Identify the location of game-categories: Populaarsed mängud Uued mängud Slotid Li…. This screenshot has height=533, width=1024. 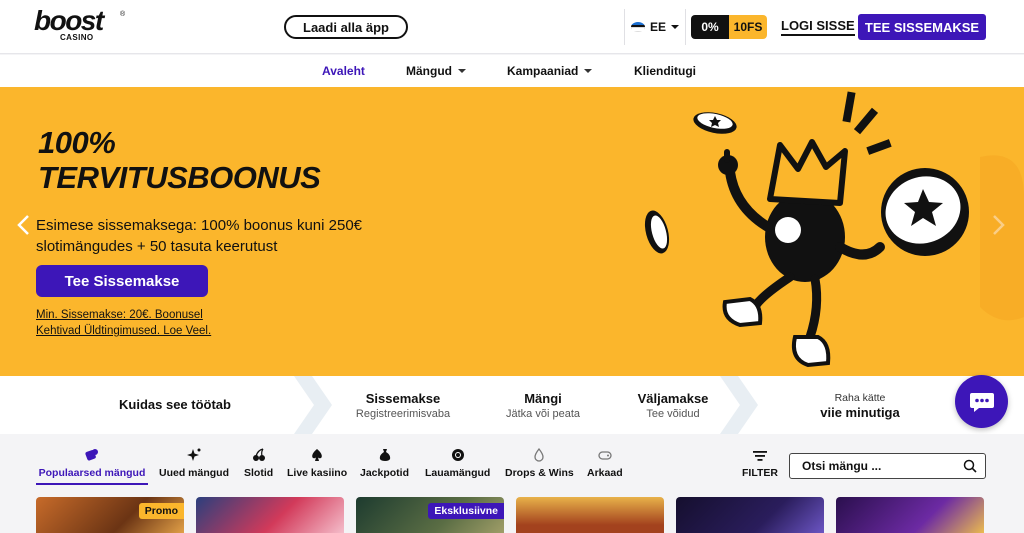
(512, 464).